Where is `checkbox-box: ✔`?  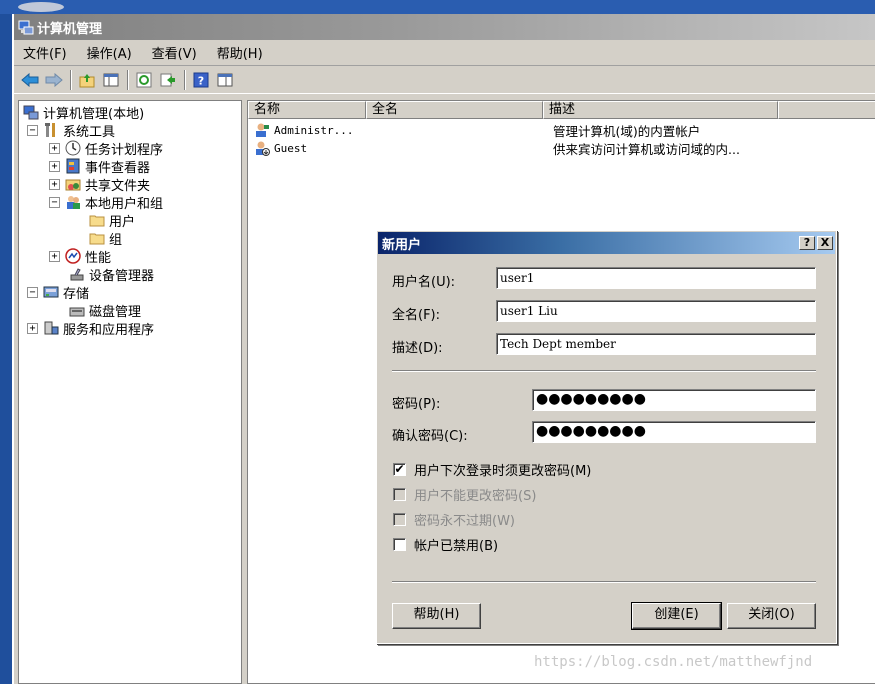 checkbox-box: ✔ is located at coordinates (399, 469).